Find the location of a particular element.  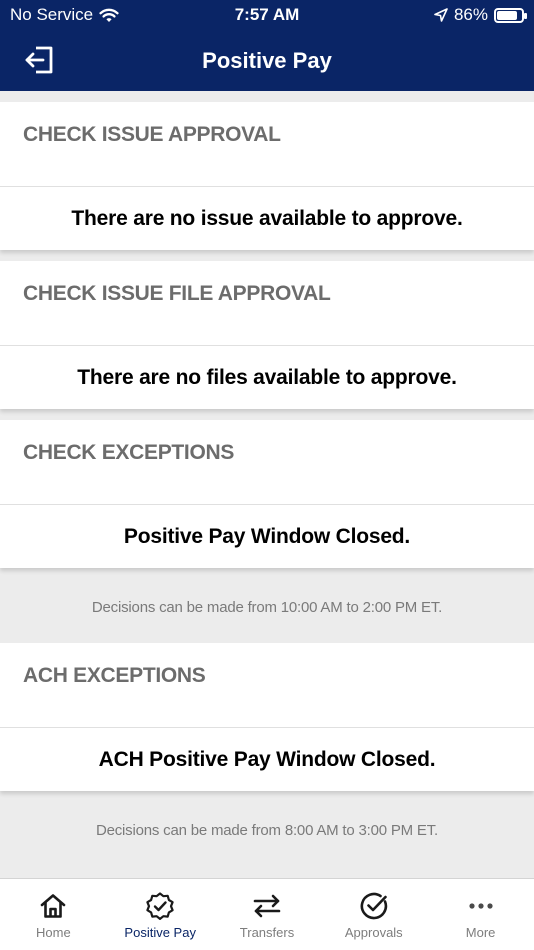

tab-label: Transfers is located at coordinates (267, 932).